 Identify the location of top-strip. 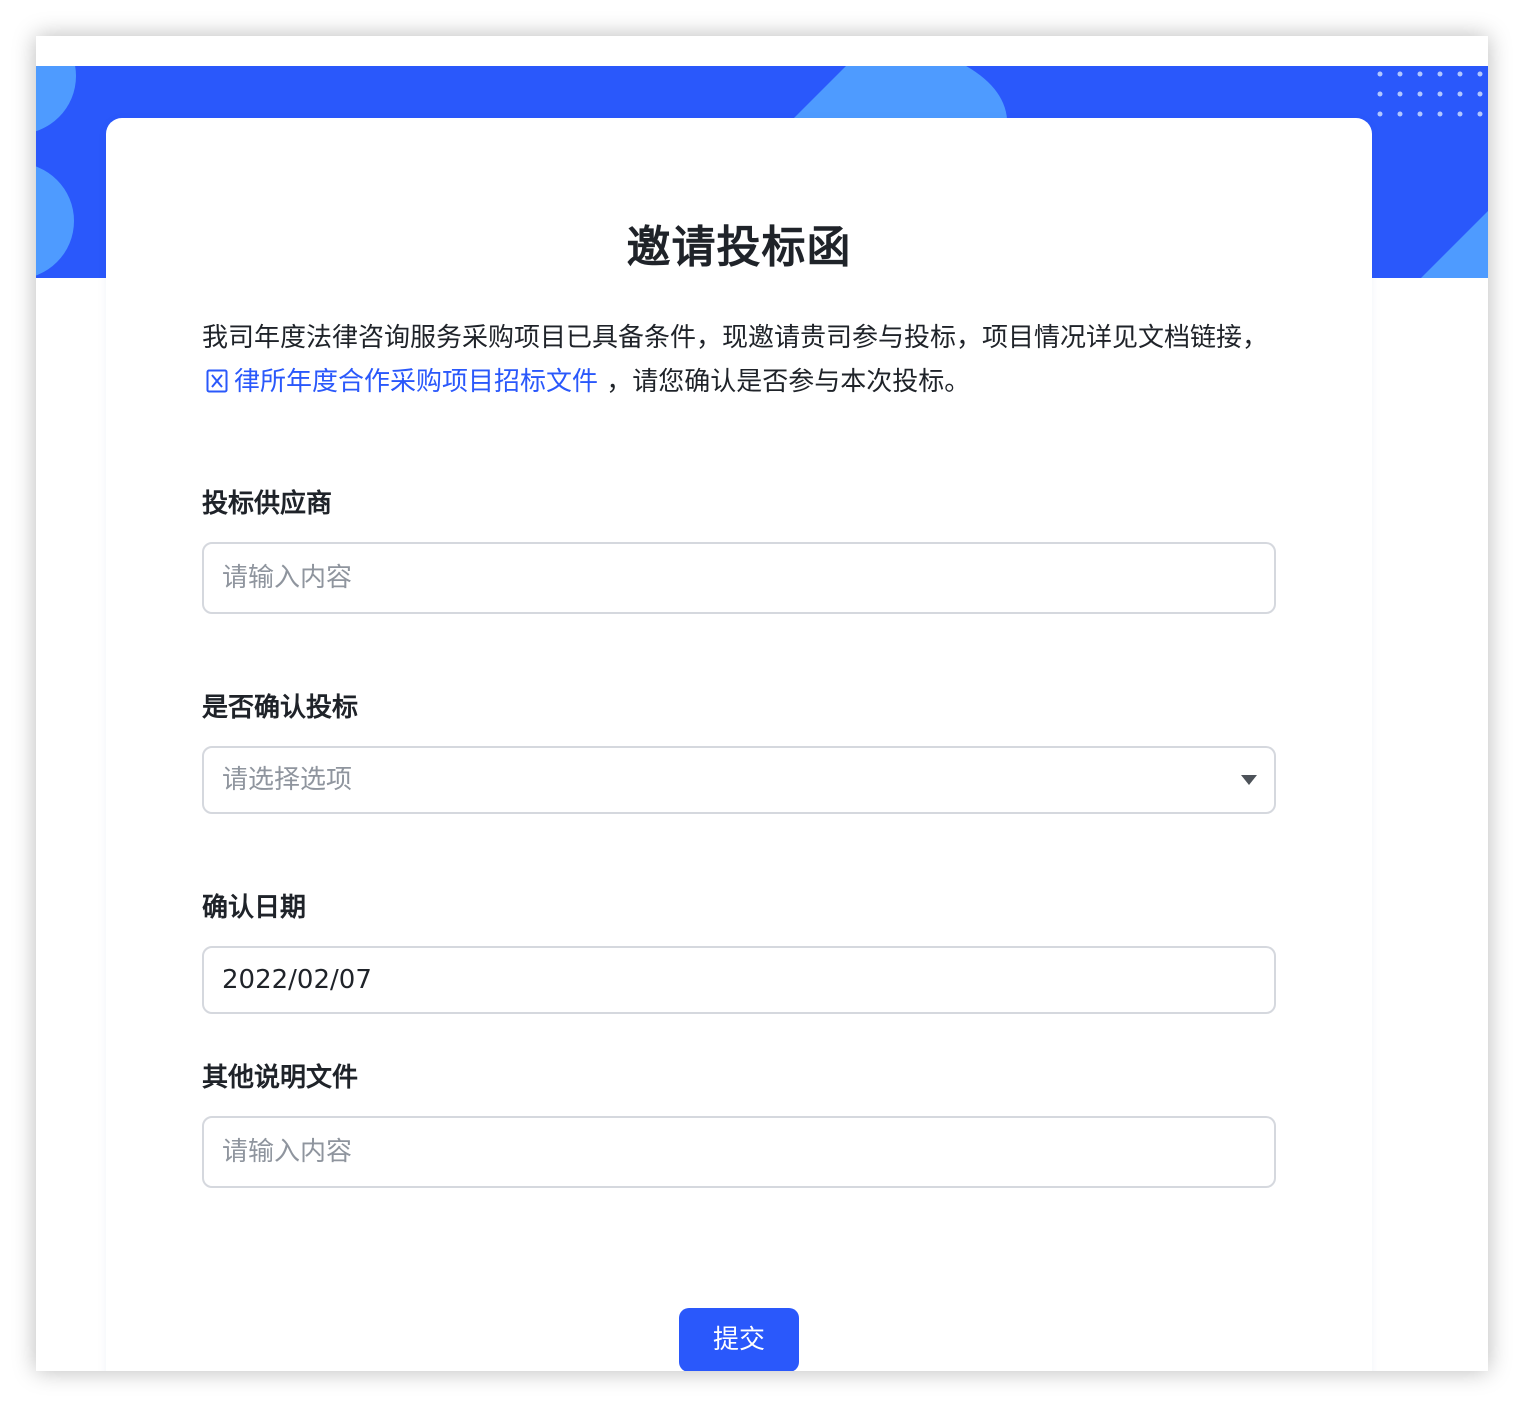
(762, 51).